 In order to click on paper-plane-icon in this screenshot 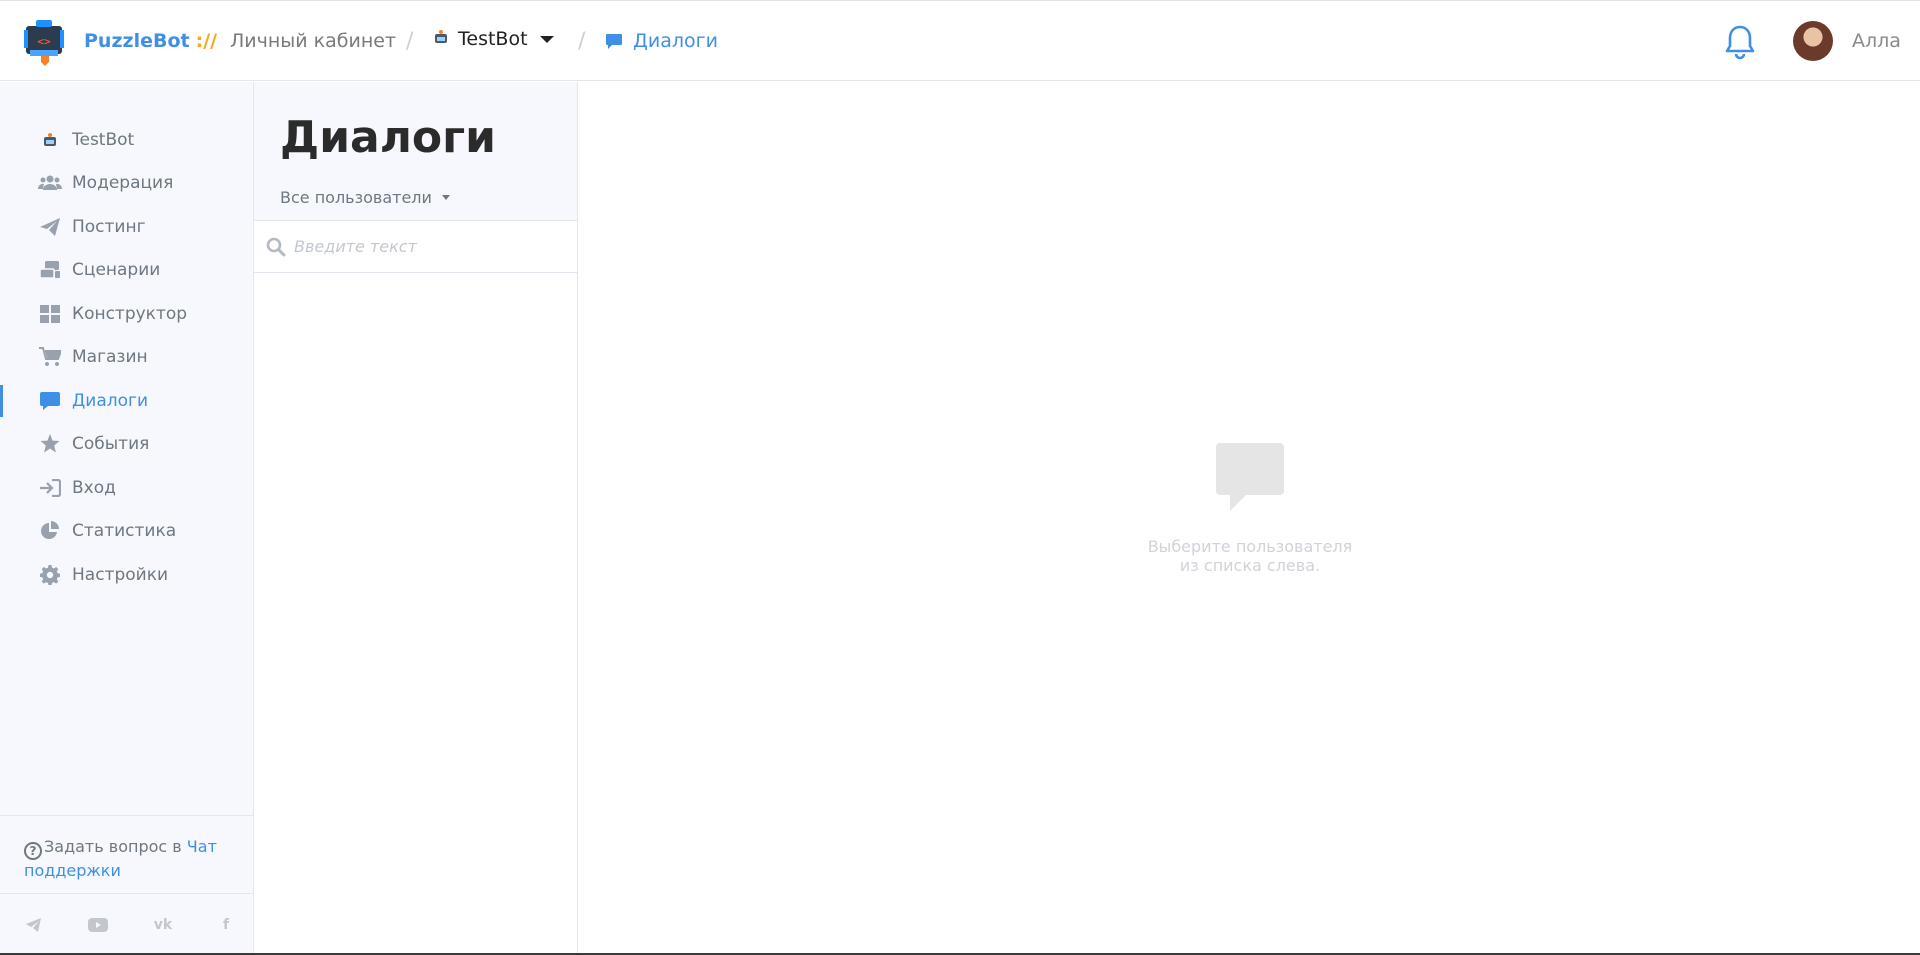, I will do `click(50, 227)`.